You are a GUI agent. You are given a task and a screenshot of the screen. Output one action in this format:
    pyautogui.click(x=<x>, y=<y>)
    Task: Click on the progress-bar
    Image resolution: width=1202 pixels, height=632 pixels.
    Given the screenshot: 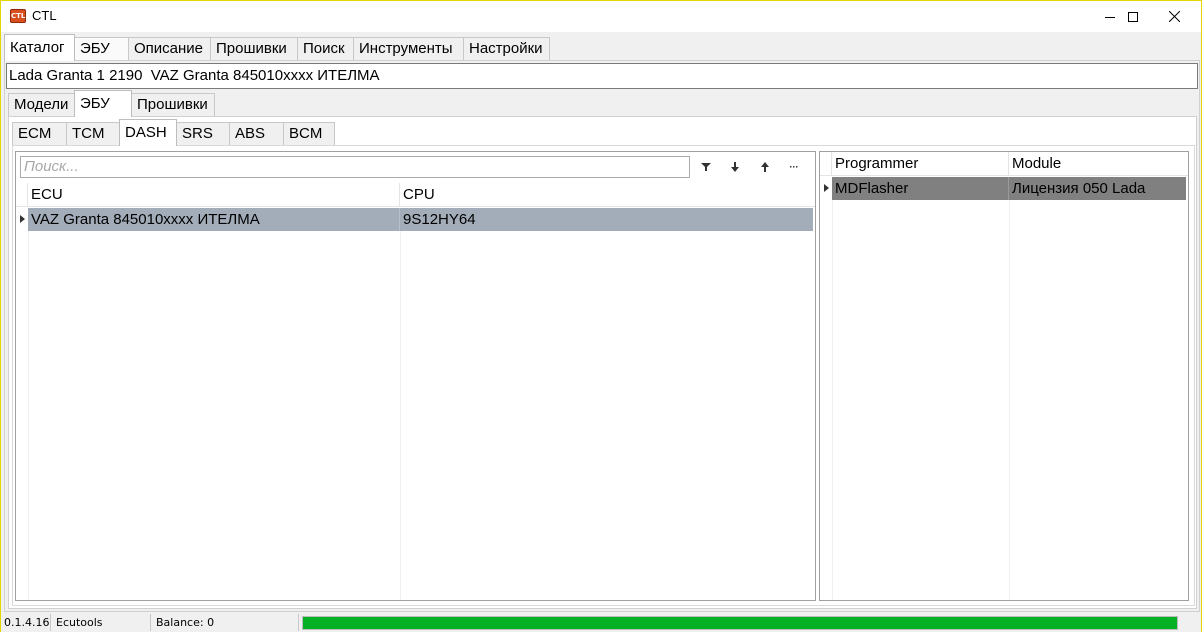 What is the action you would take?
    pyautogui.click(x=740, y=623)
    